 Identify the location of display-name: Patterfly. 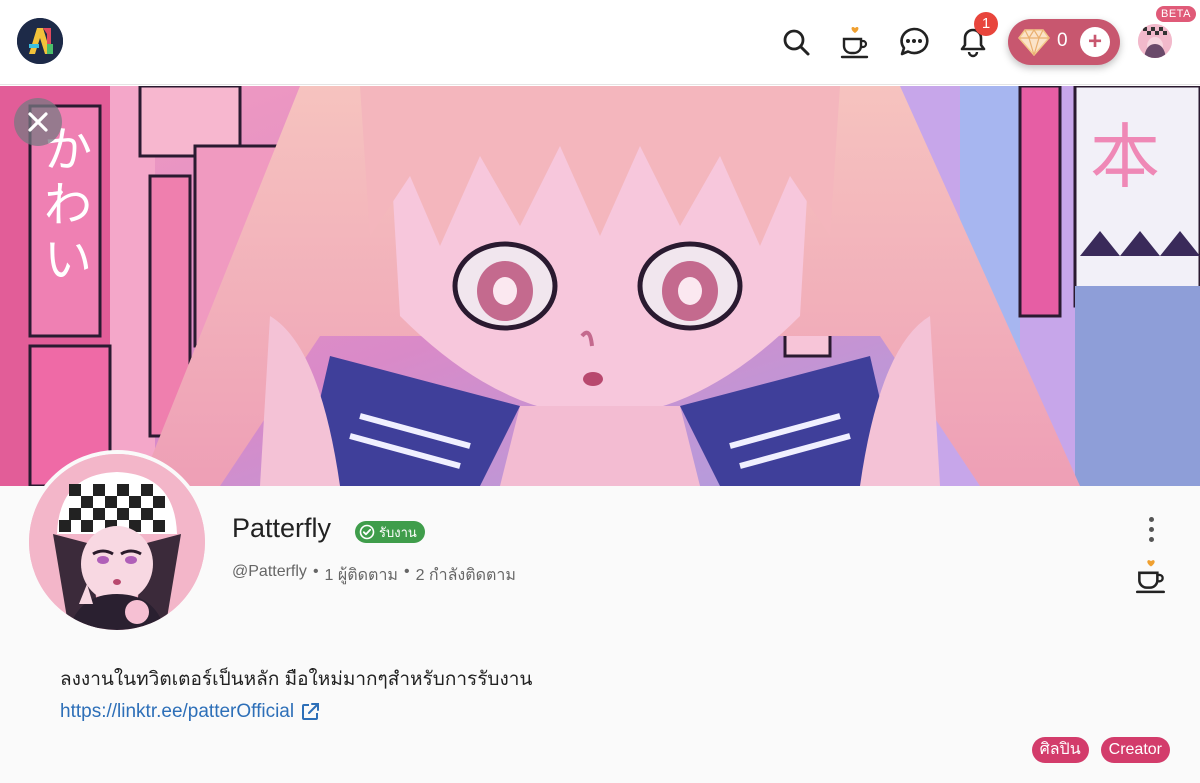
(282, 528).